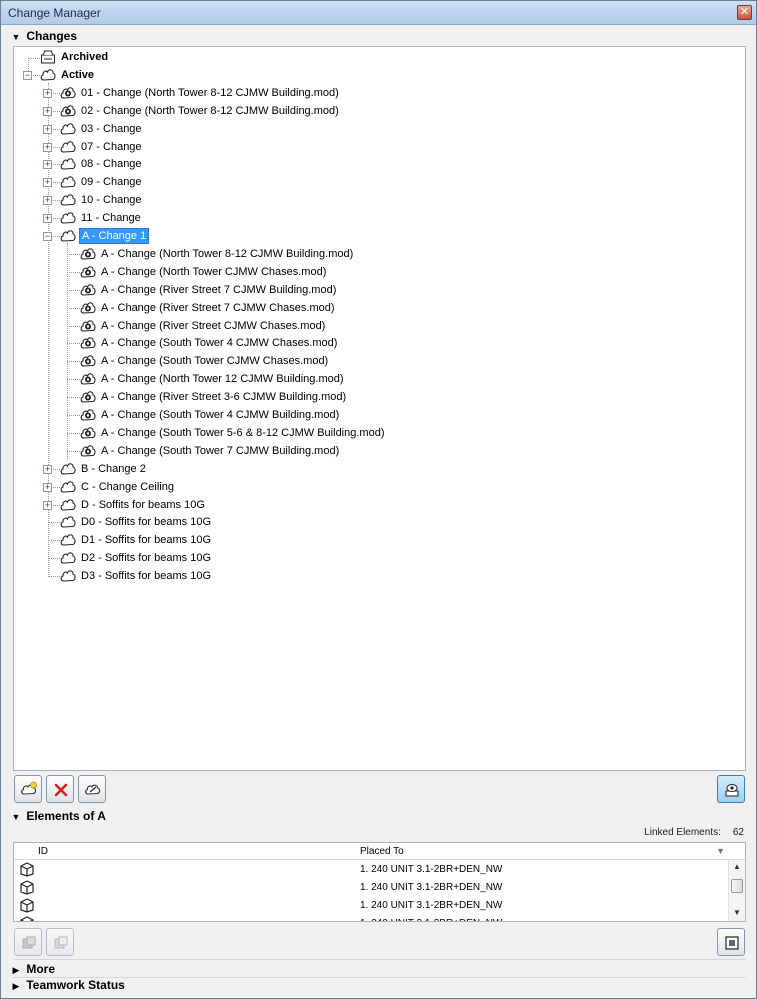 The width and height of the screenshot is (757, 999). Describe the element at coordinates (682, 832) in the screenshot. I see `linked-elements-label: Linked Elements:` at that location.